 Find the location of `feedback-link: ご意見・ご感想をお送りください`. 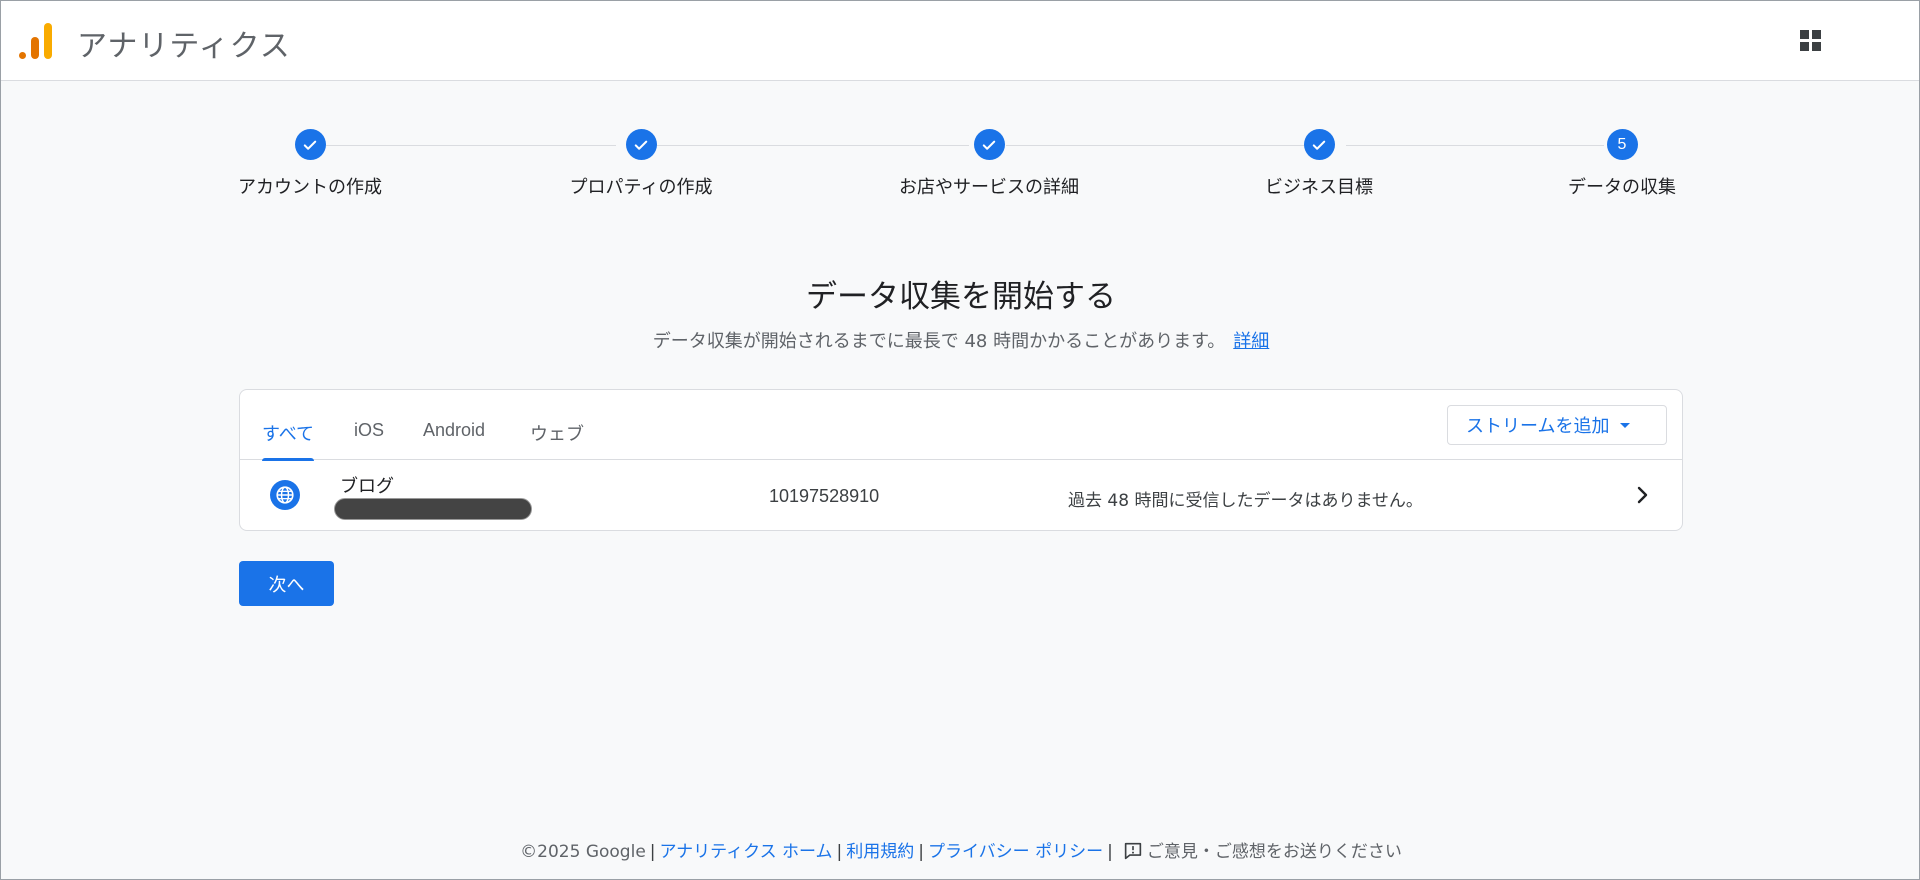

feedback-link: ご意見・ご感想をお送りください is located at coordinates (1259, 852).